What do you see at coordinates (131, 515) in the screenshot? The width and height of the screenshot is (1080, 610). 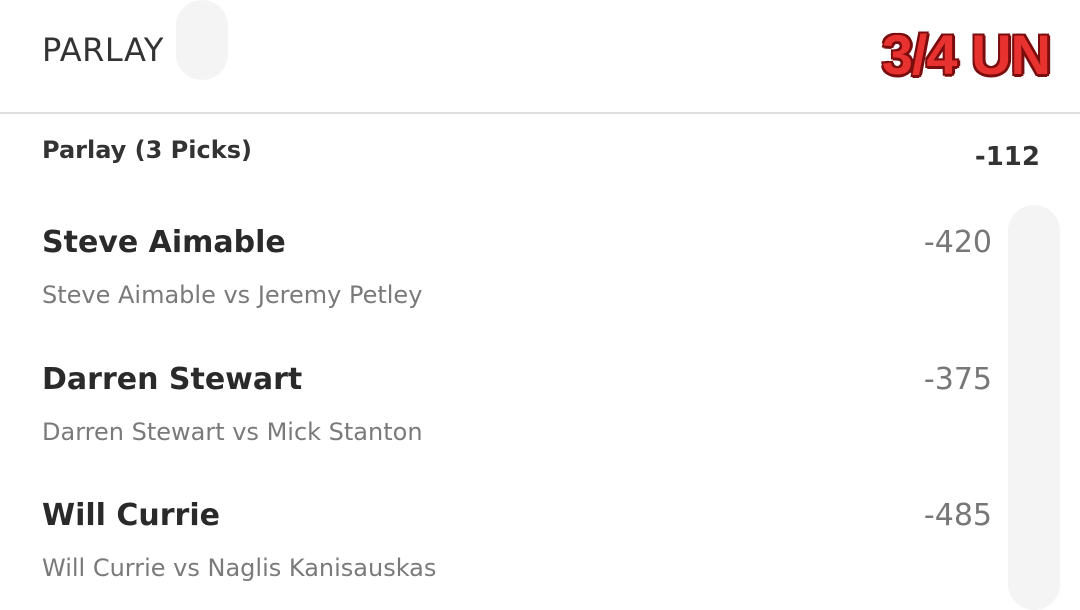 I see `pick-selection: Will Currie` at bounding box center [131, 515].